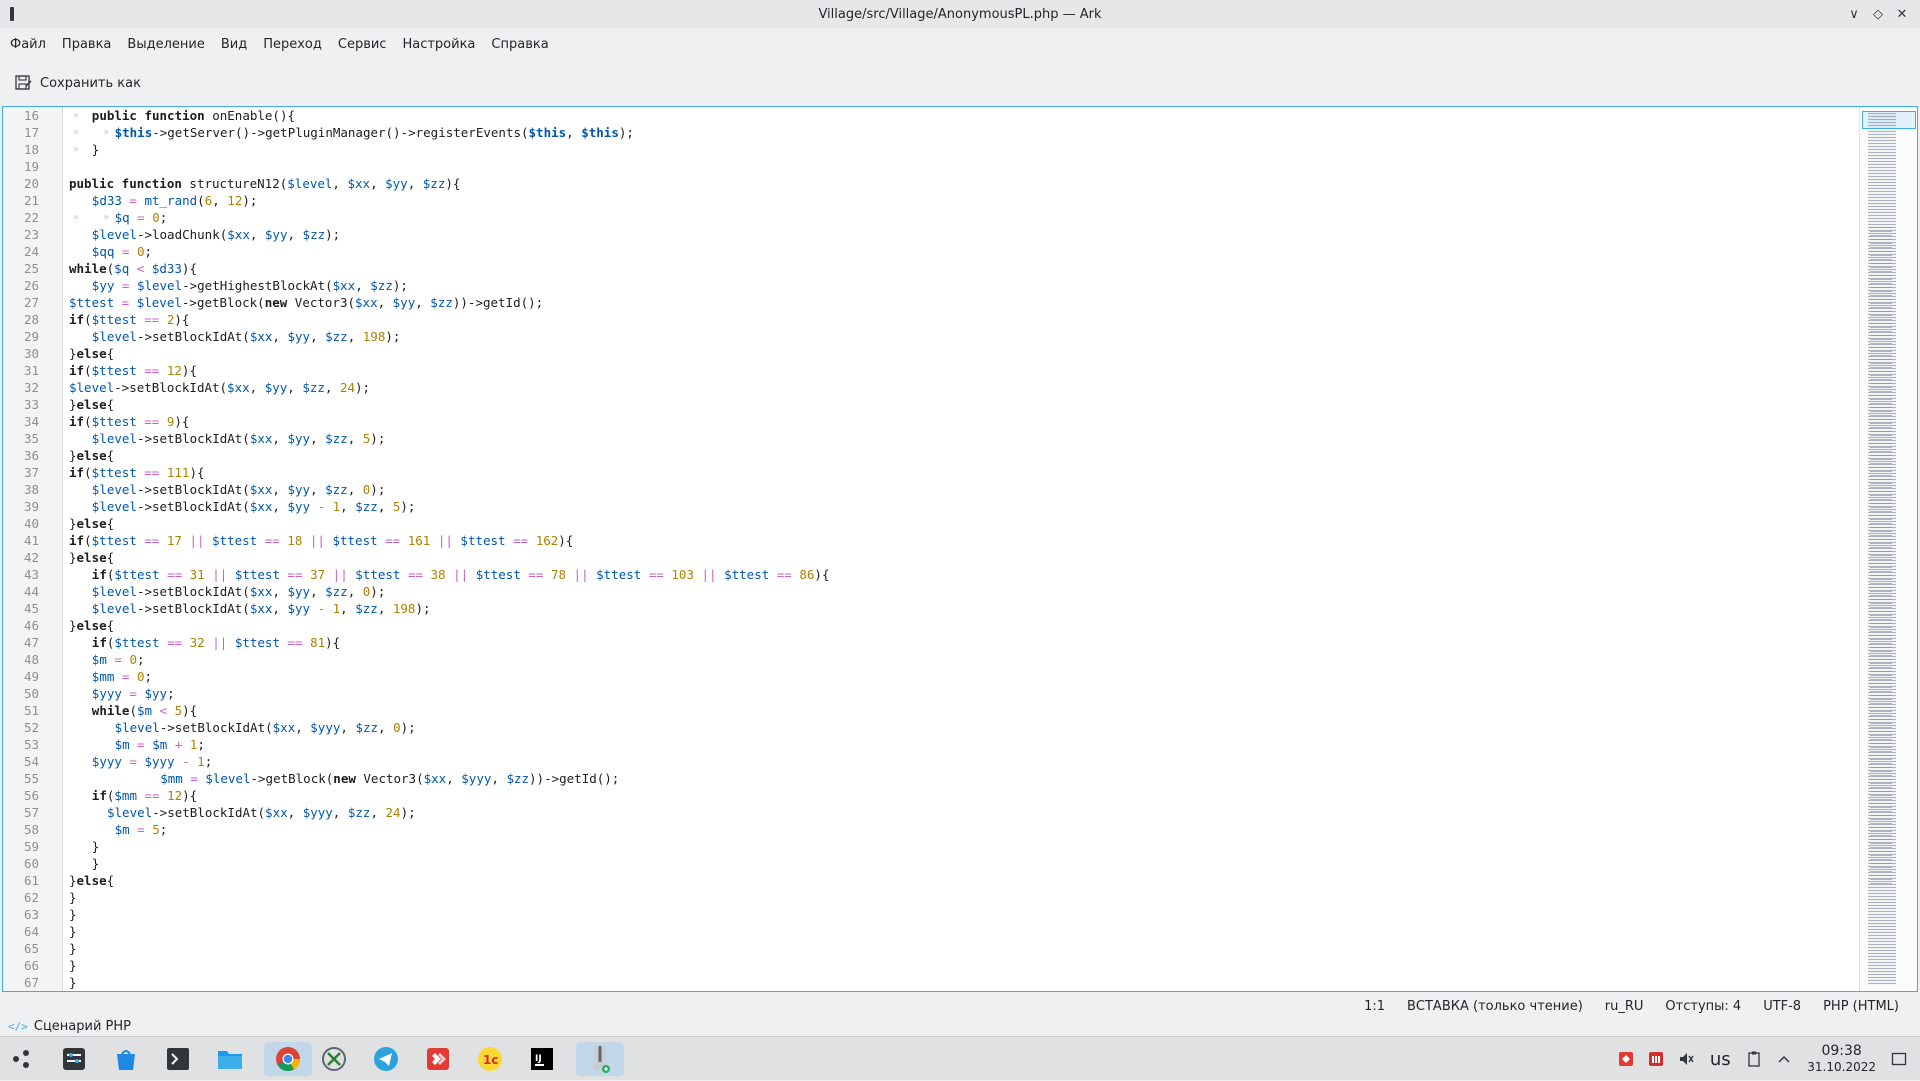 Image resolution: width=1920 pixels, height=1081 pixels. What do you see at coordinates (1720, 1059) in the screenshot?
I see `keyboard-layout: us` at bounding box center [1720, 1059].